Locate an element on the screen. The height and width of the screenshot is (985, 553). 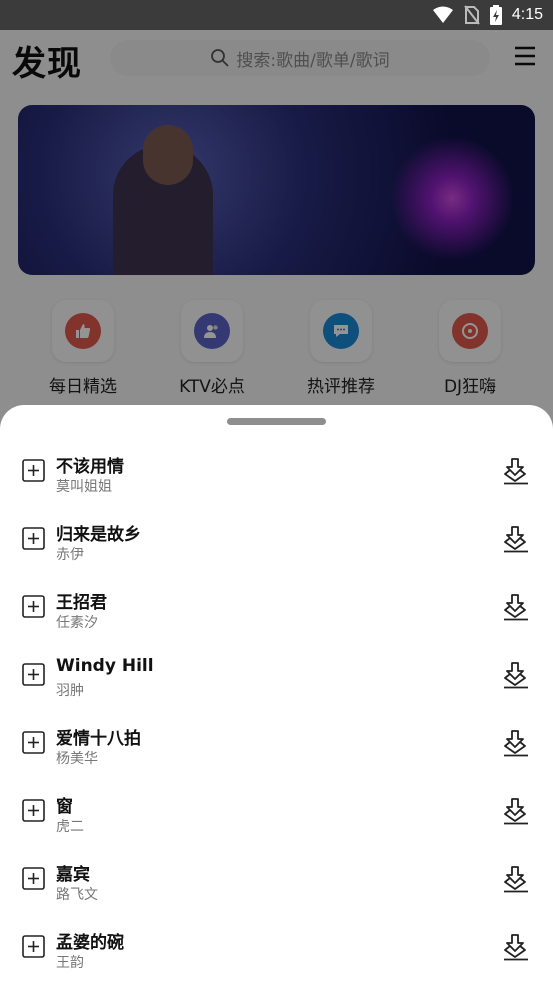
song-title: 王招君 is located at coordinates (81, 603).